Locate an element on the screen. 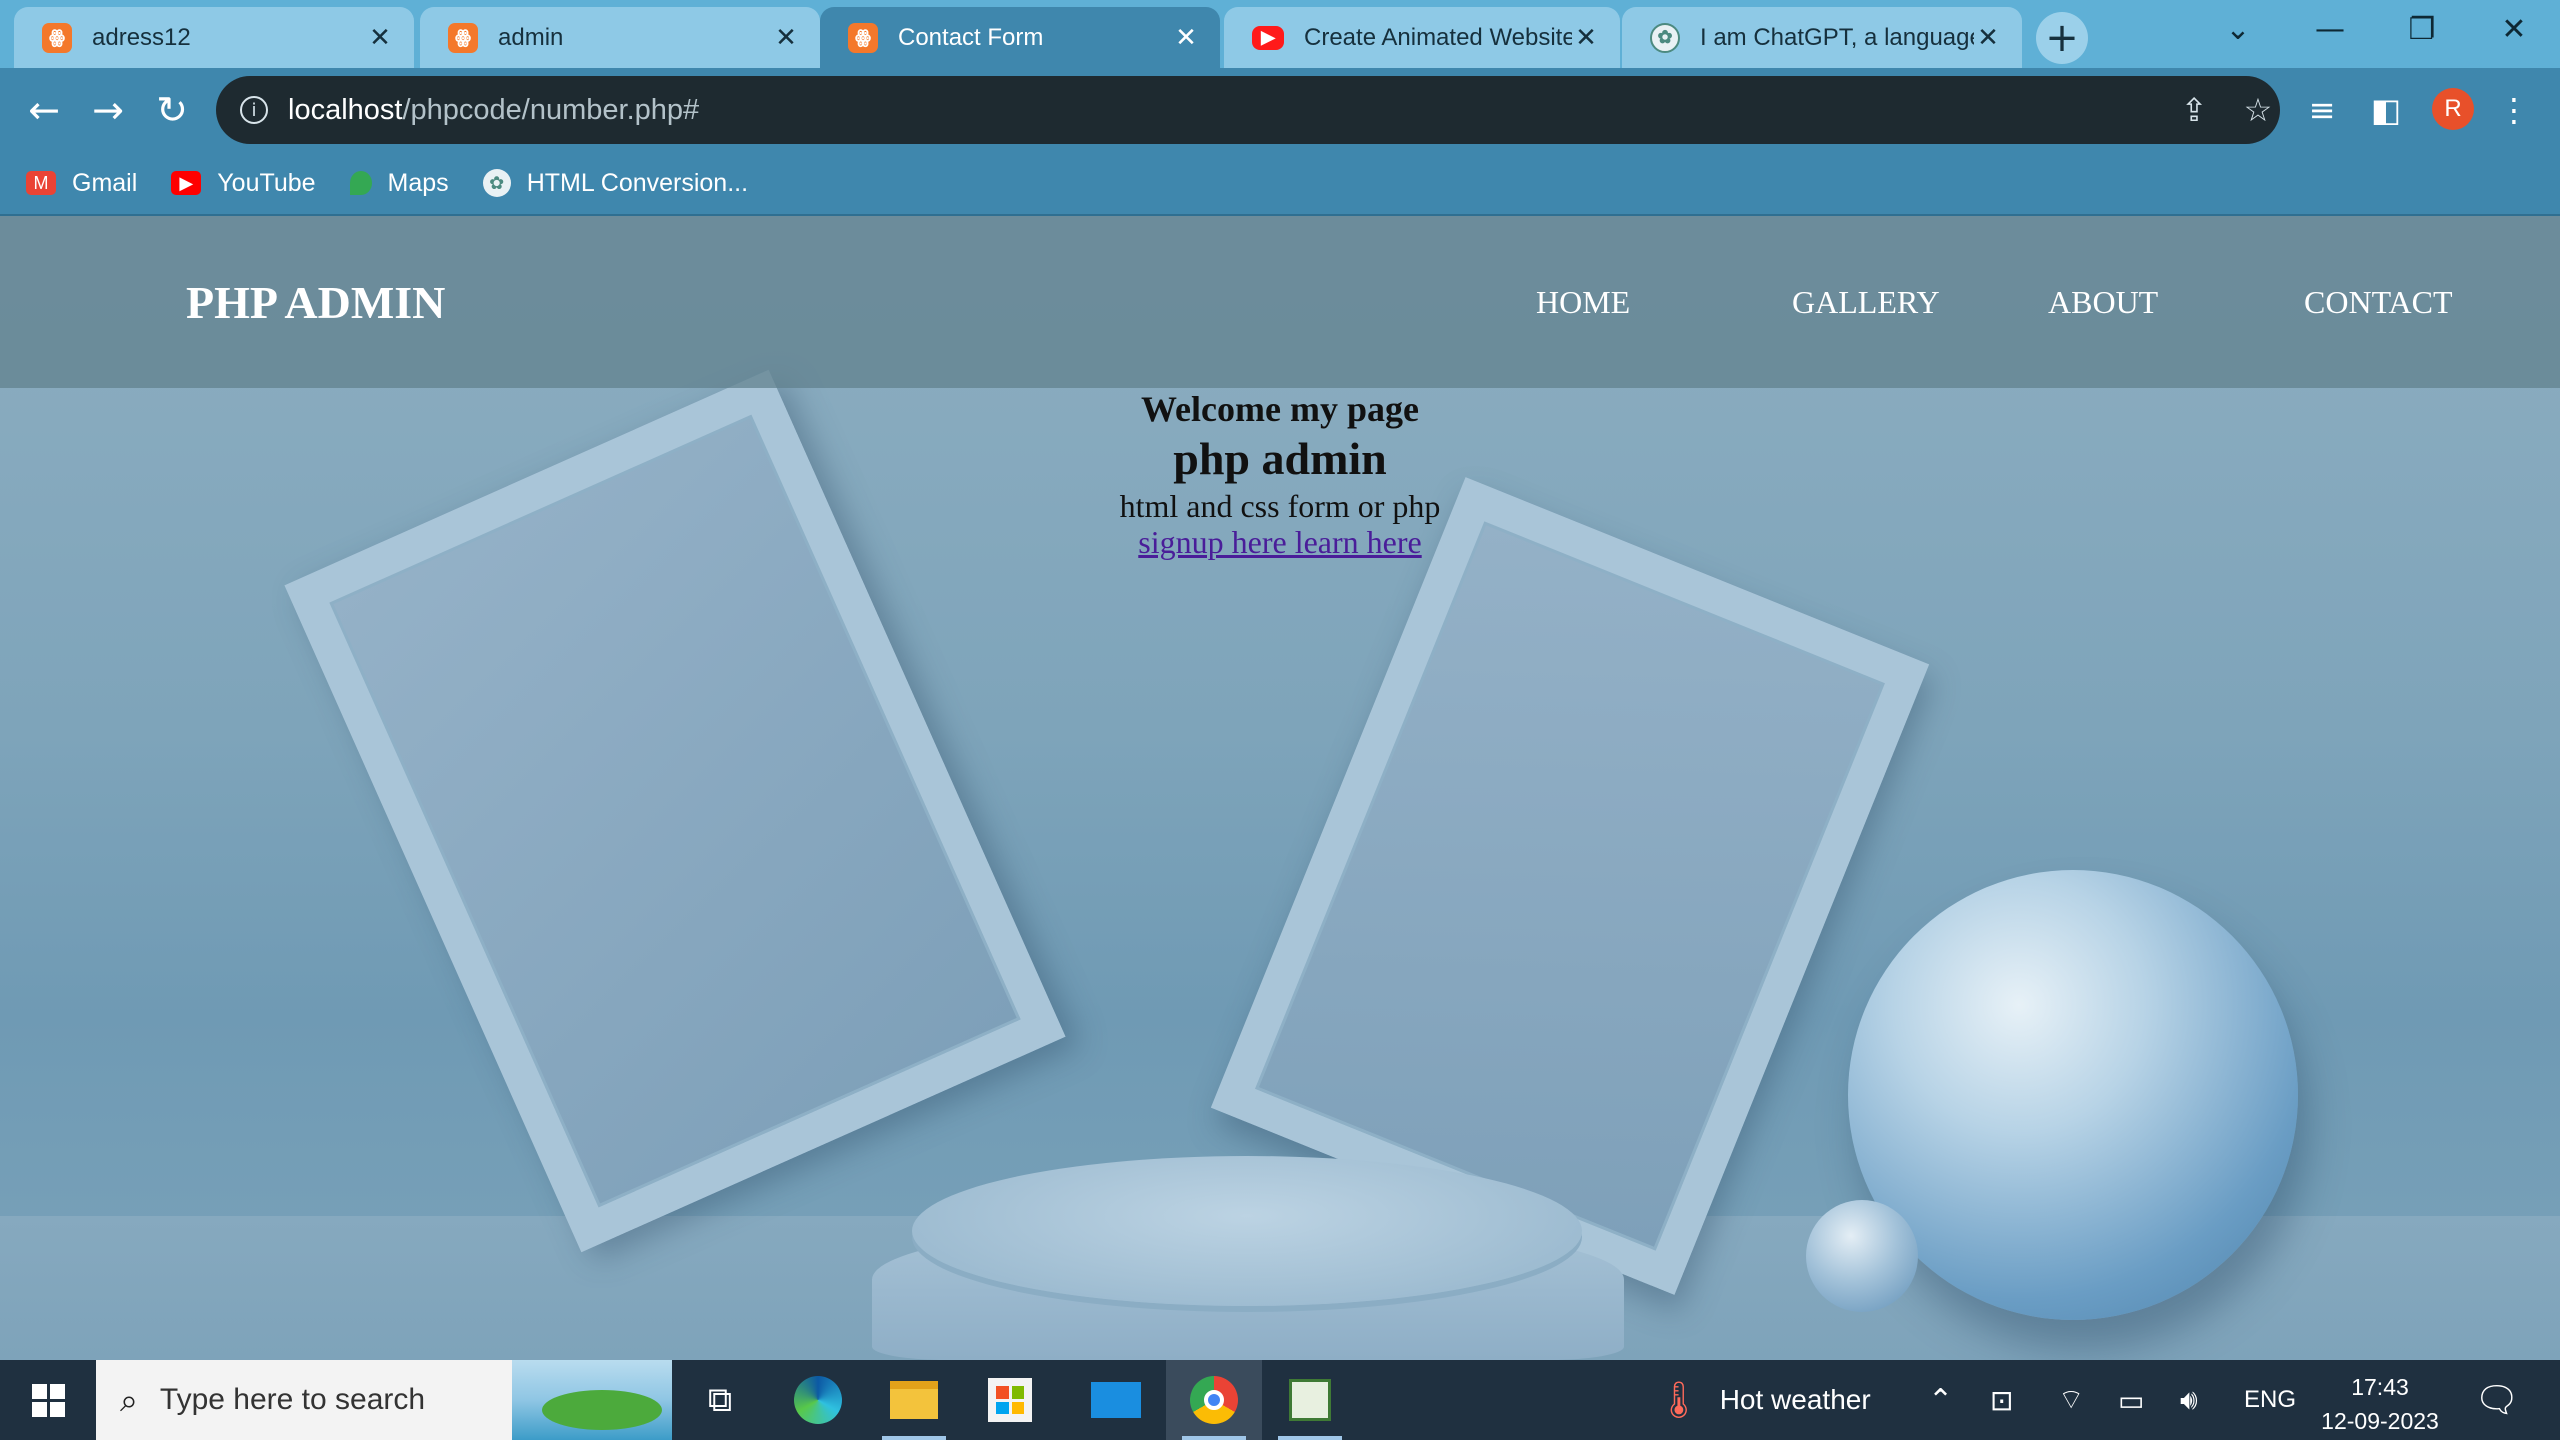  nav-gallery: GALLERY is located at coordinates (1866, 302).